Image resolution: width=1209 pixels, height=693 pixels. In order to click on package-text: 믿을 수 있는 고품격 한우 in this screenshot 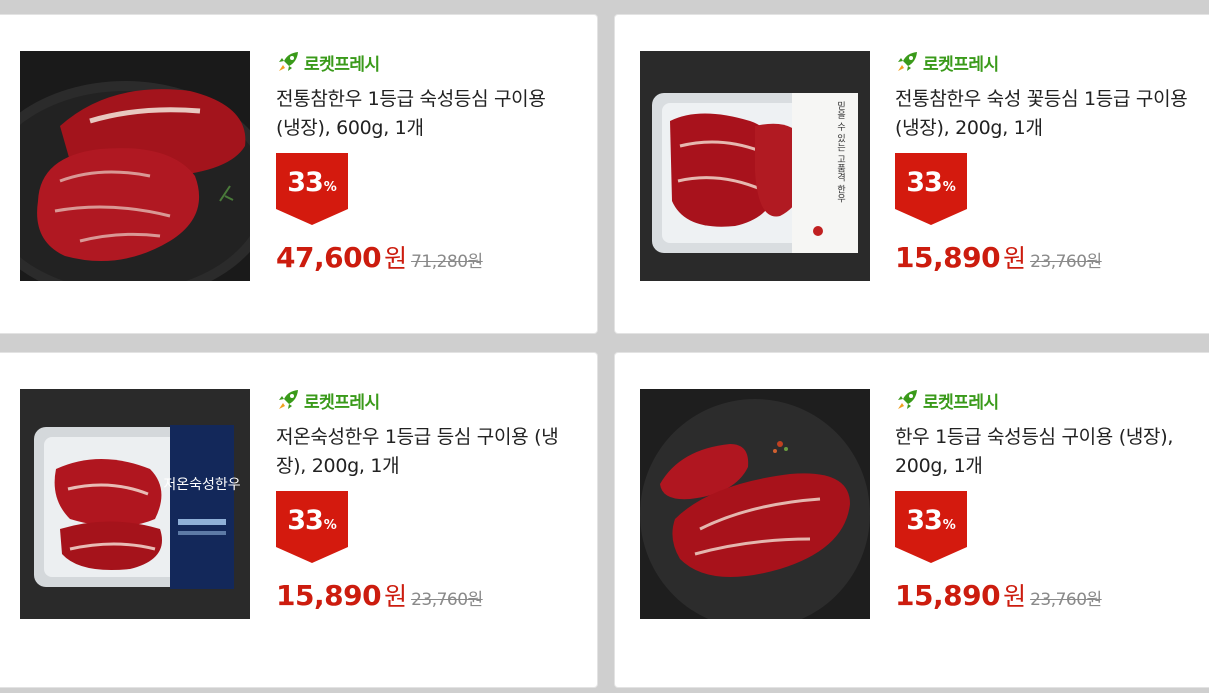, I will do `click(840, 151)`.